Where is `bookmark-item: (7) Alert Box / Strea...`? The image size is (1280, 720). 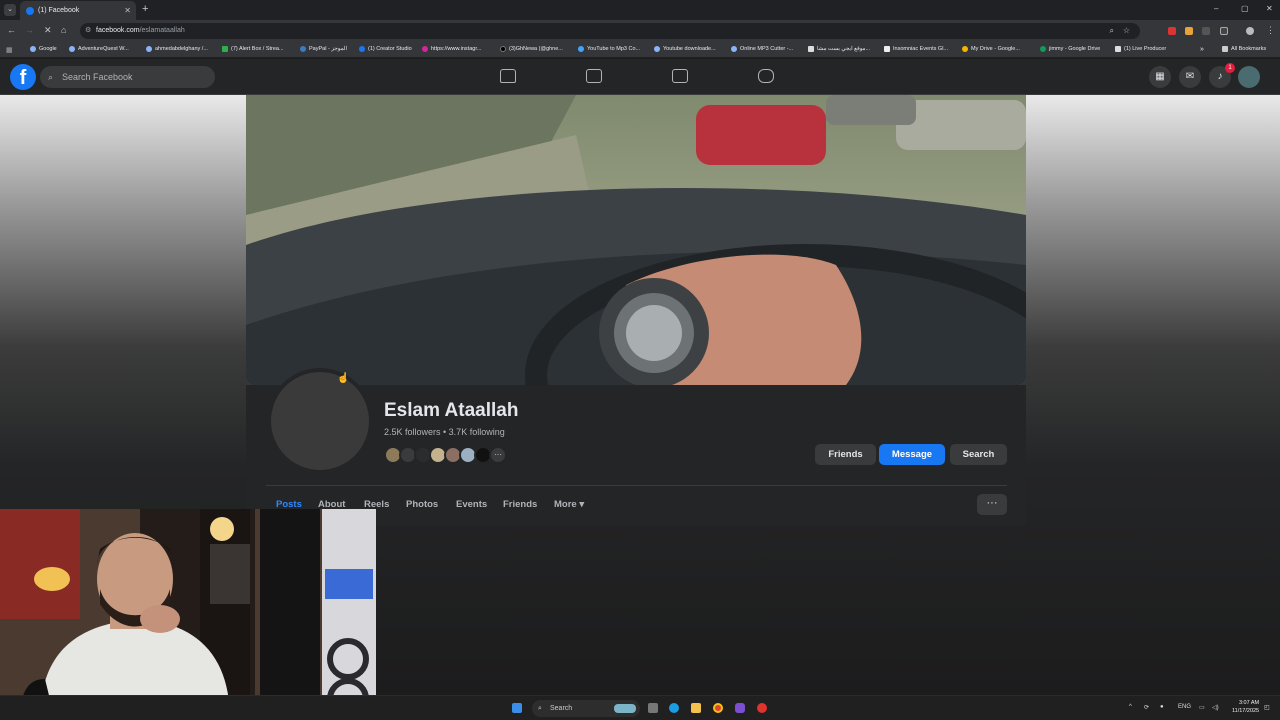
bookmark-item: (7) Alert Box / Strea... is located at coordinates (253, 49).